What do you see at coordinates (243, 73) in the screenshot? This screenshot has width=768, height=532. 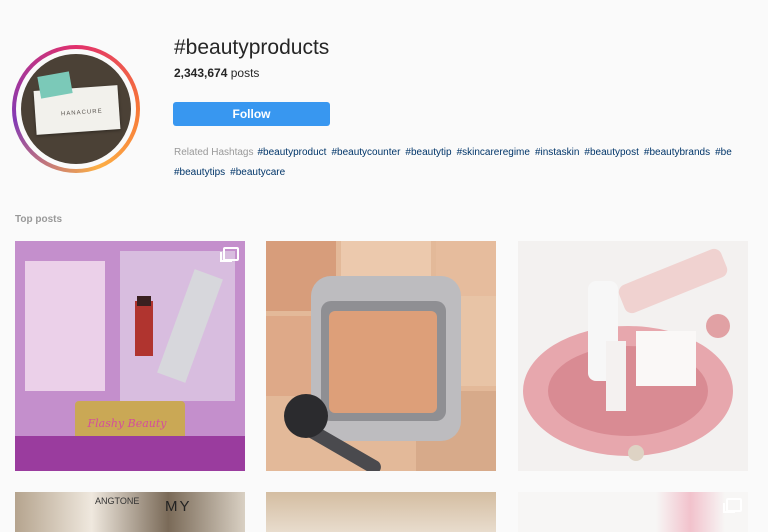 I see `post-count-suffix: posts` at bounding box center [243, 73].